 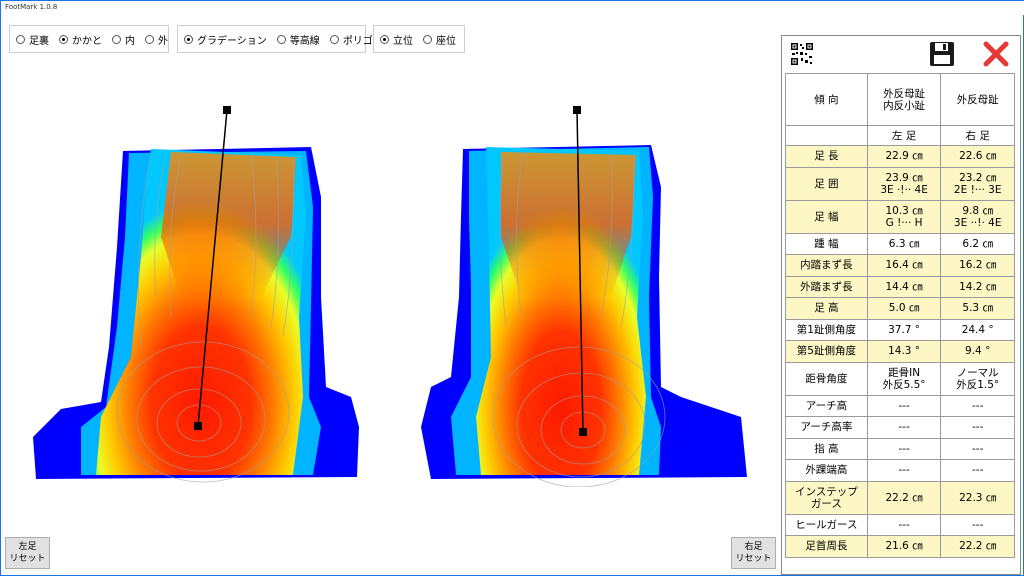 I want to click on row-right-value-cell: ---, so click(x=977, y=405).